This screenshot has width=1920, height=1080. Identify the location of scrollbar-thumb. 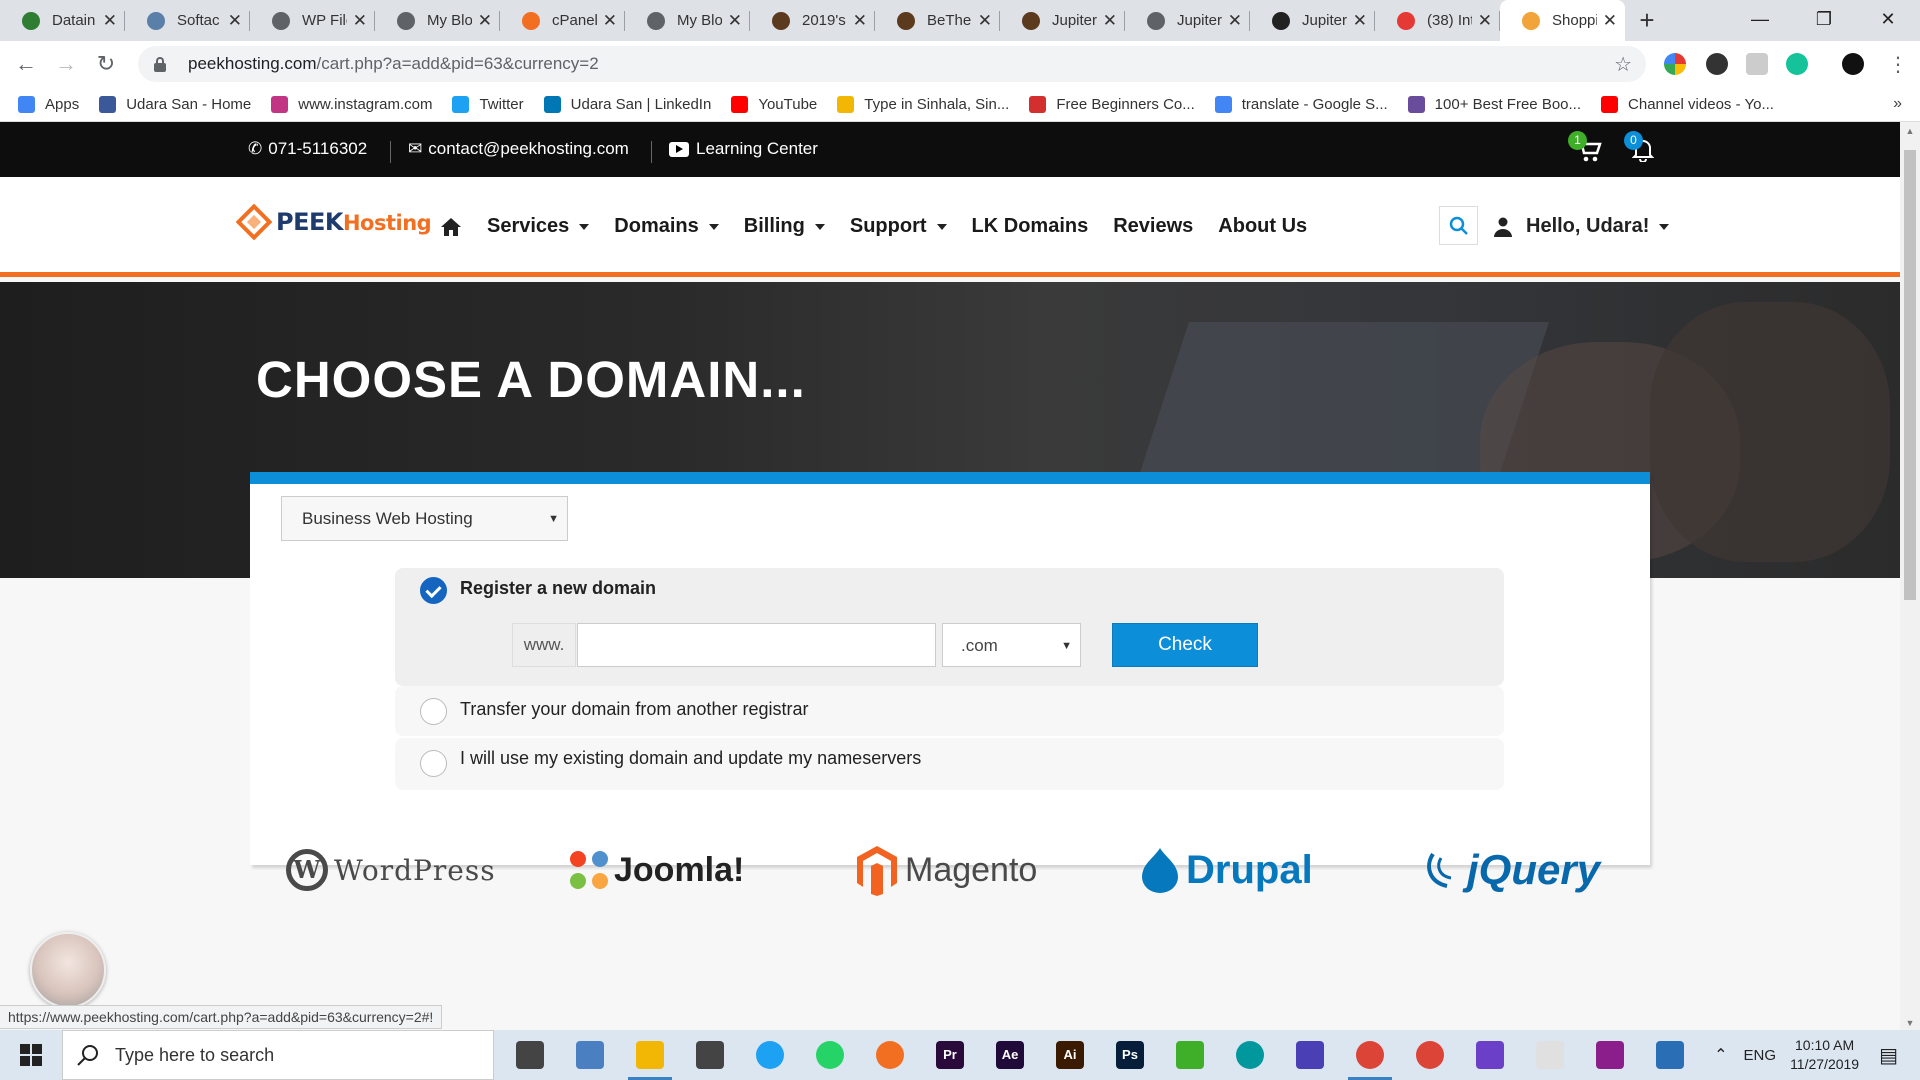
(1910, 375).